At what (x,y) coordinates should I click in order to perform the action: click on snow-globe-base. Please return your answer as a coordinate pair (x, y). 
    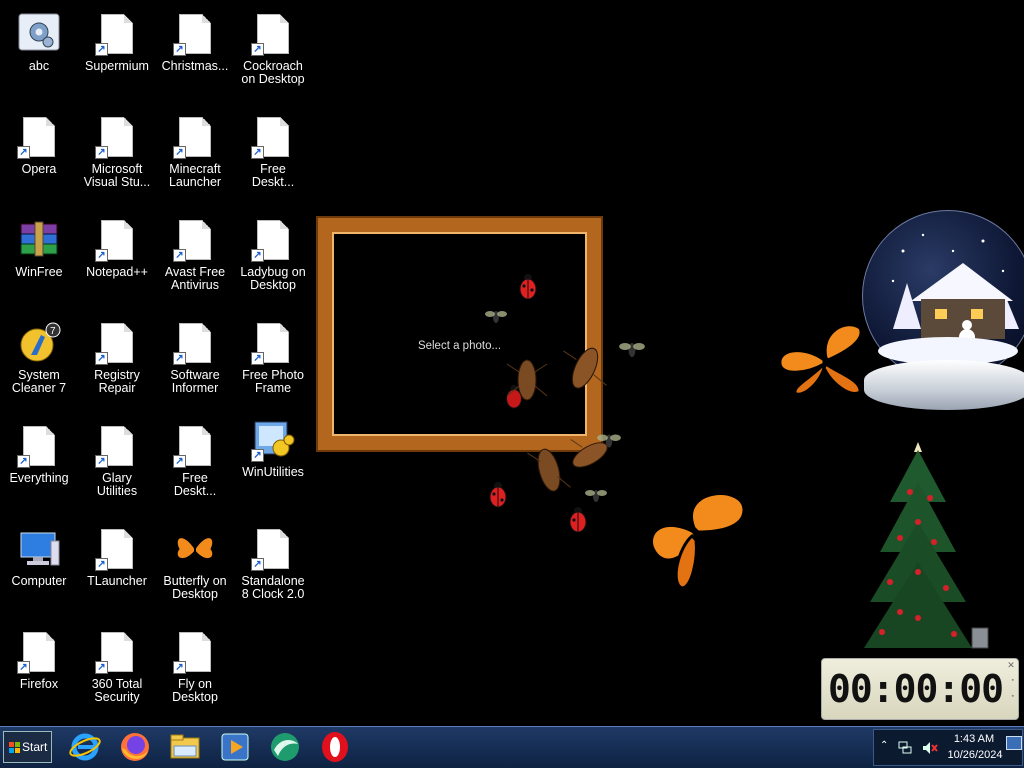
    Looking at the image, I should click on (944, 385).